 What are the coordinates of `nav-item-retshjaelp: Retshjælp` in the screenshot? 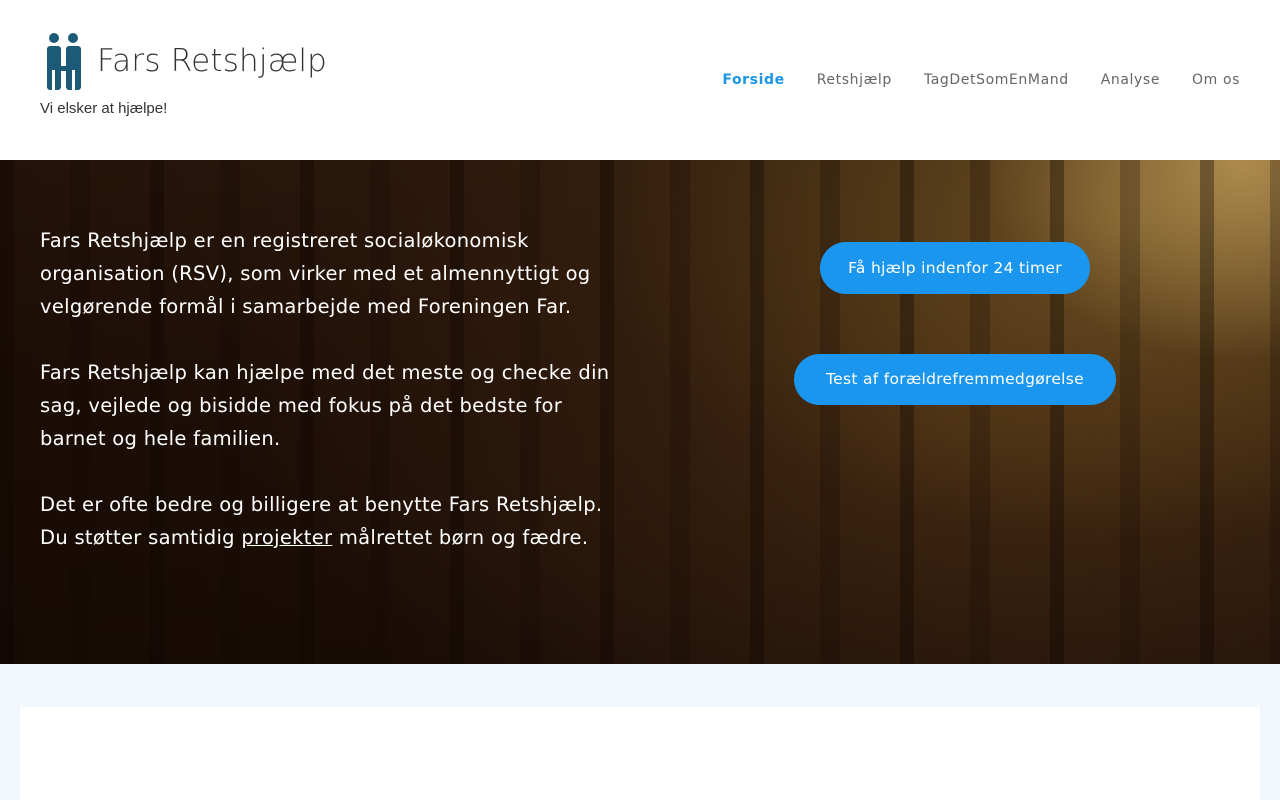 It's located at (854, 80).